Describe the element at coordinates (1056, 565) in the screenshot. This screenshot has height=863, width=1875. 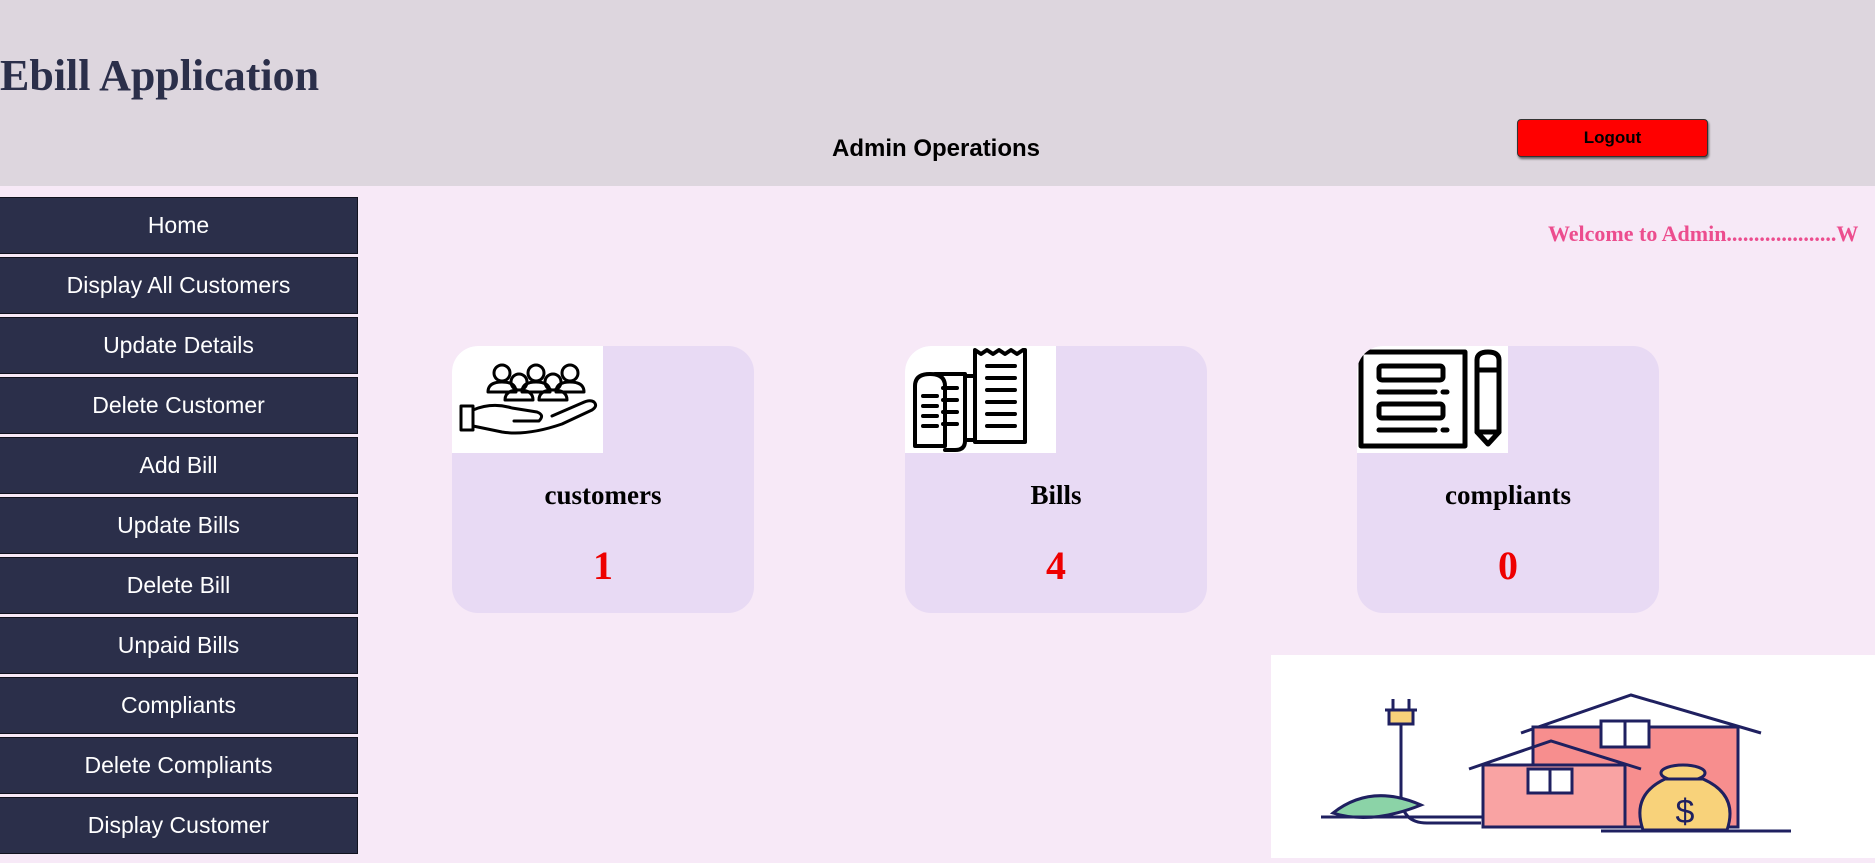
I see `bills-count: 4` at that location.